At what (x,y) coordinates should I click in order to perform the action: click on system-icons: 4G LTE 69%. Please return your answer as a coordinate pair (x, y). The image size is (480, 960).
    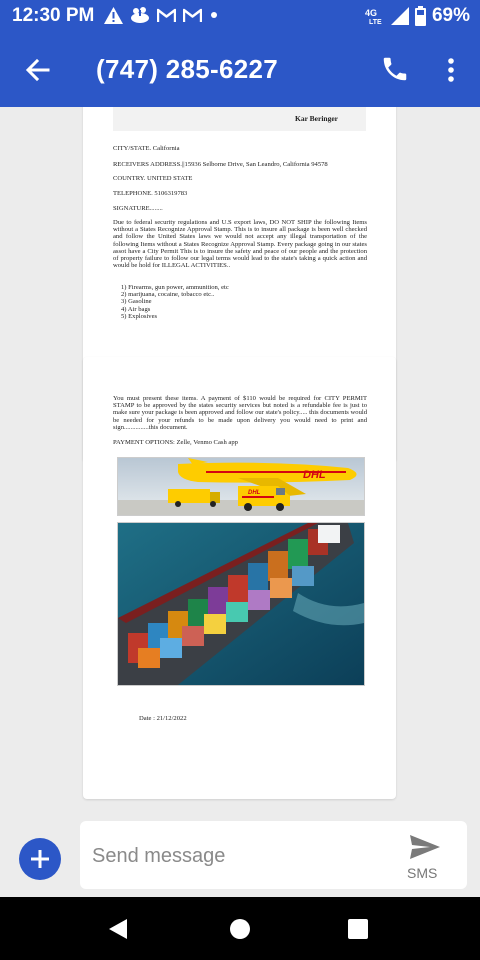
    Looking at the image, I should click on (417, 16).